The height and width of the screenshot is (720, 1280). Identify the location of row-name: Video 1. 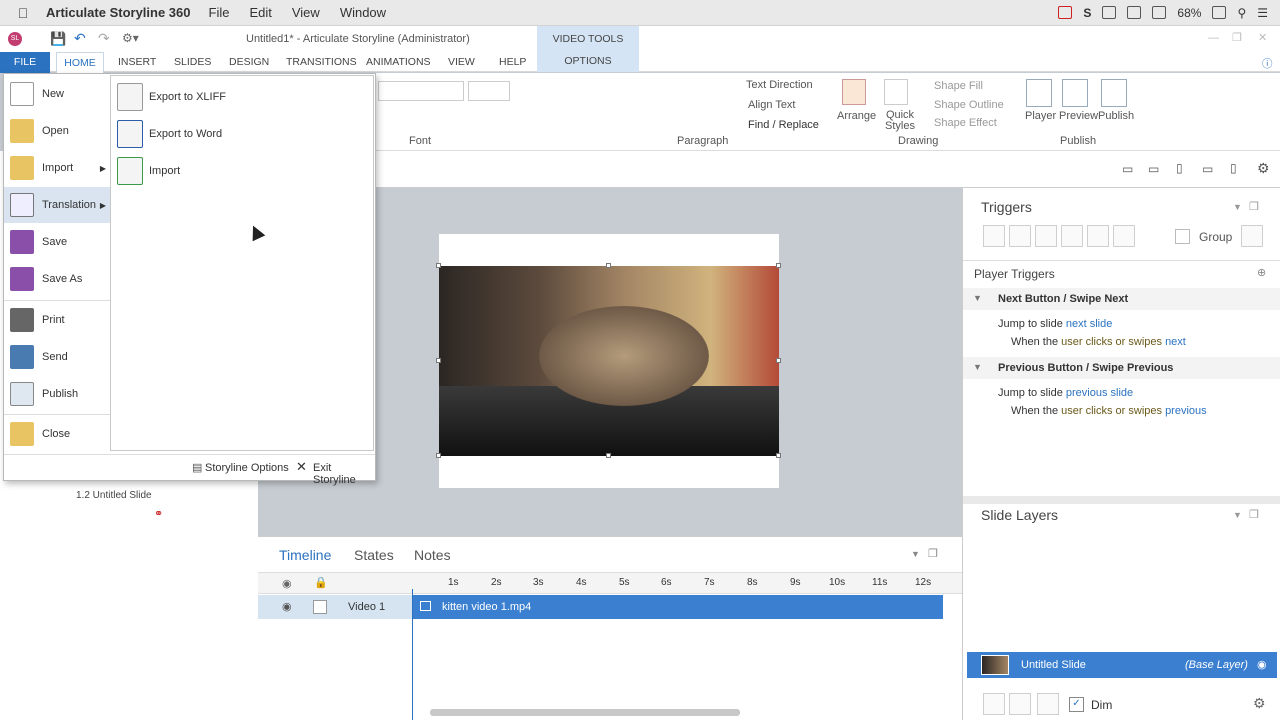
(366, 607).